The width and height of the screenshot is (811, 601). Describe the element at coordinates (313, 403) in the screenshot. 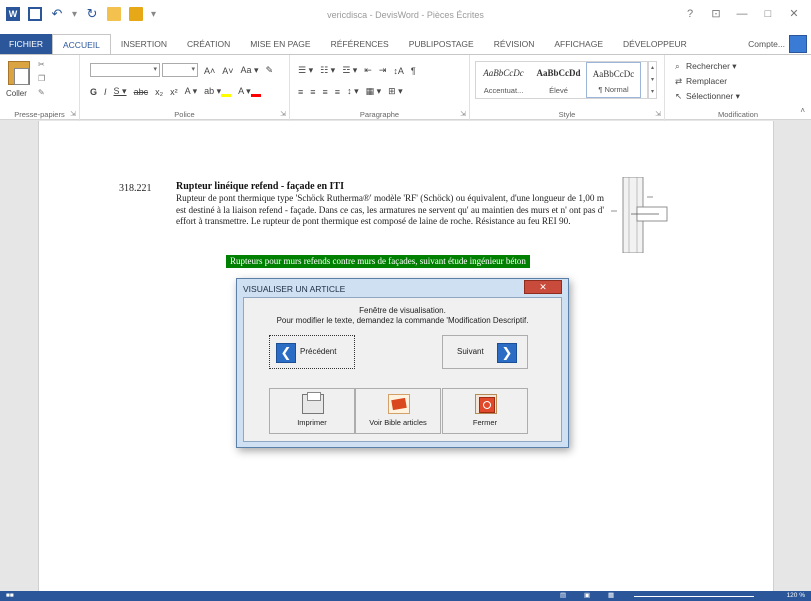

I see `printer-icon` at that location.